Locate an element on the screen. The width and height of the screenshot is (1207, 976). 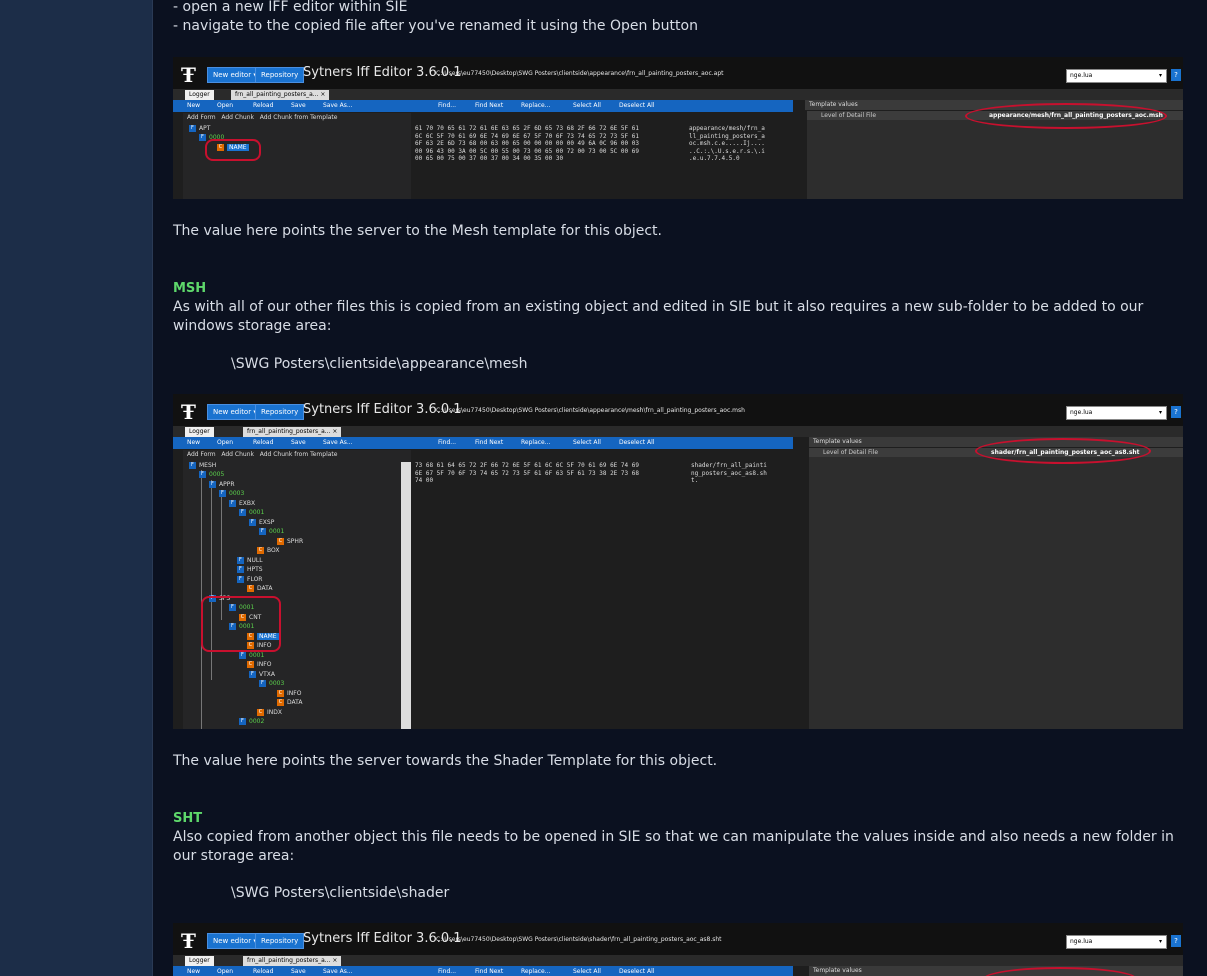
tree-node-box: C BOX is located at coordinates (268, 550).